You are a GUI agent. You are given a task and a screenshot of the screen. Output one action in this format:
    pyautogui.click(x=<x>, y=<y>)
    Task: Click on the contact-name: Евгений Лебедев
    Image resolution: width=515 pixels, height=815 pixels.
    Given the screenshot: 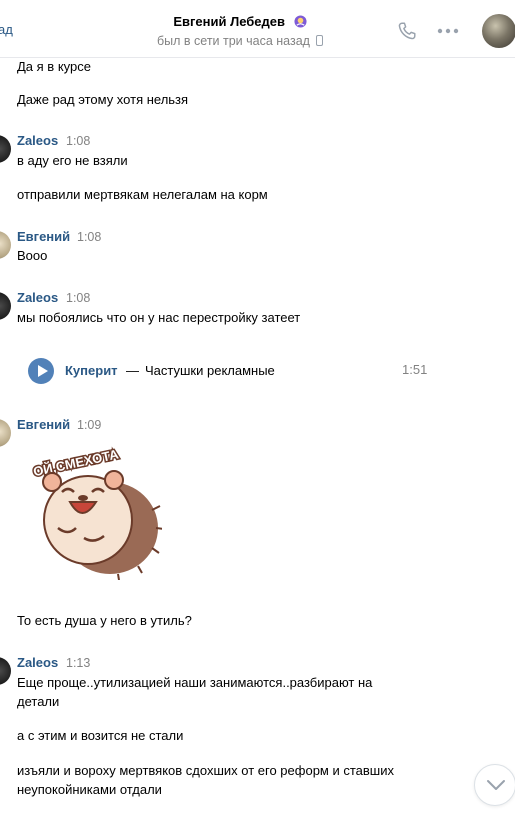 What is the action you would take?
    pyautogui.click(x=229, y=21)
    